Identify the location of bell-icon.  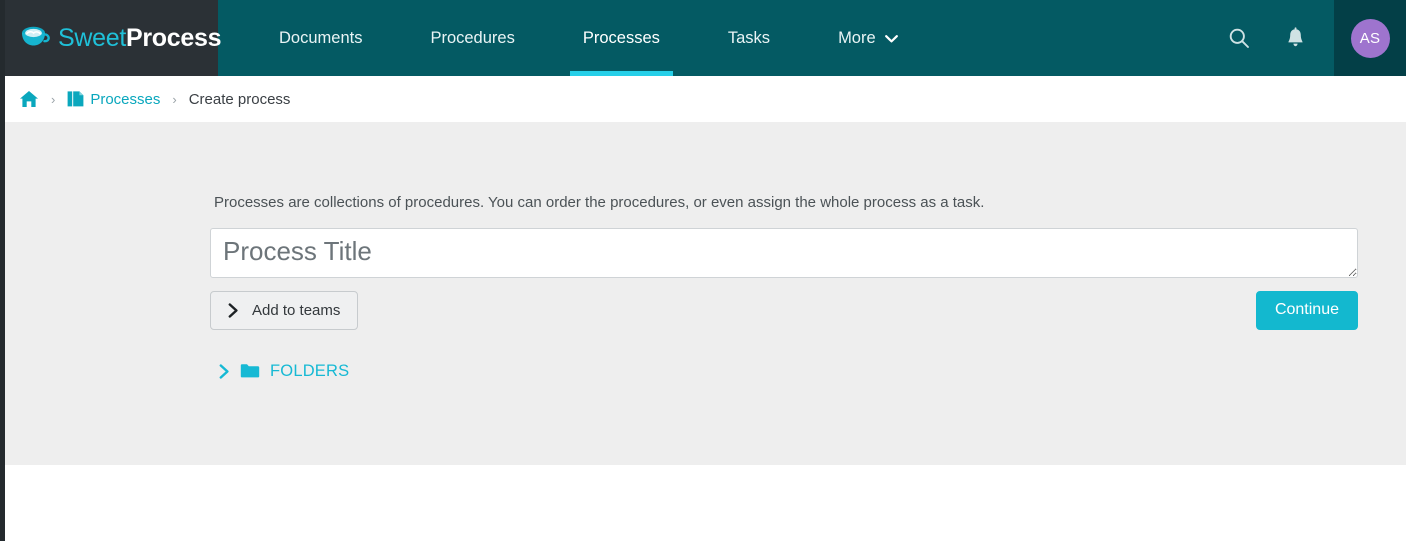
(1295, 38).